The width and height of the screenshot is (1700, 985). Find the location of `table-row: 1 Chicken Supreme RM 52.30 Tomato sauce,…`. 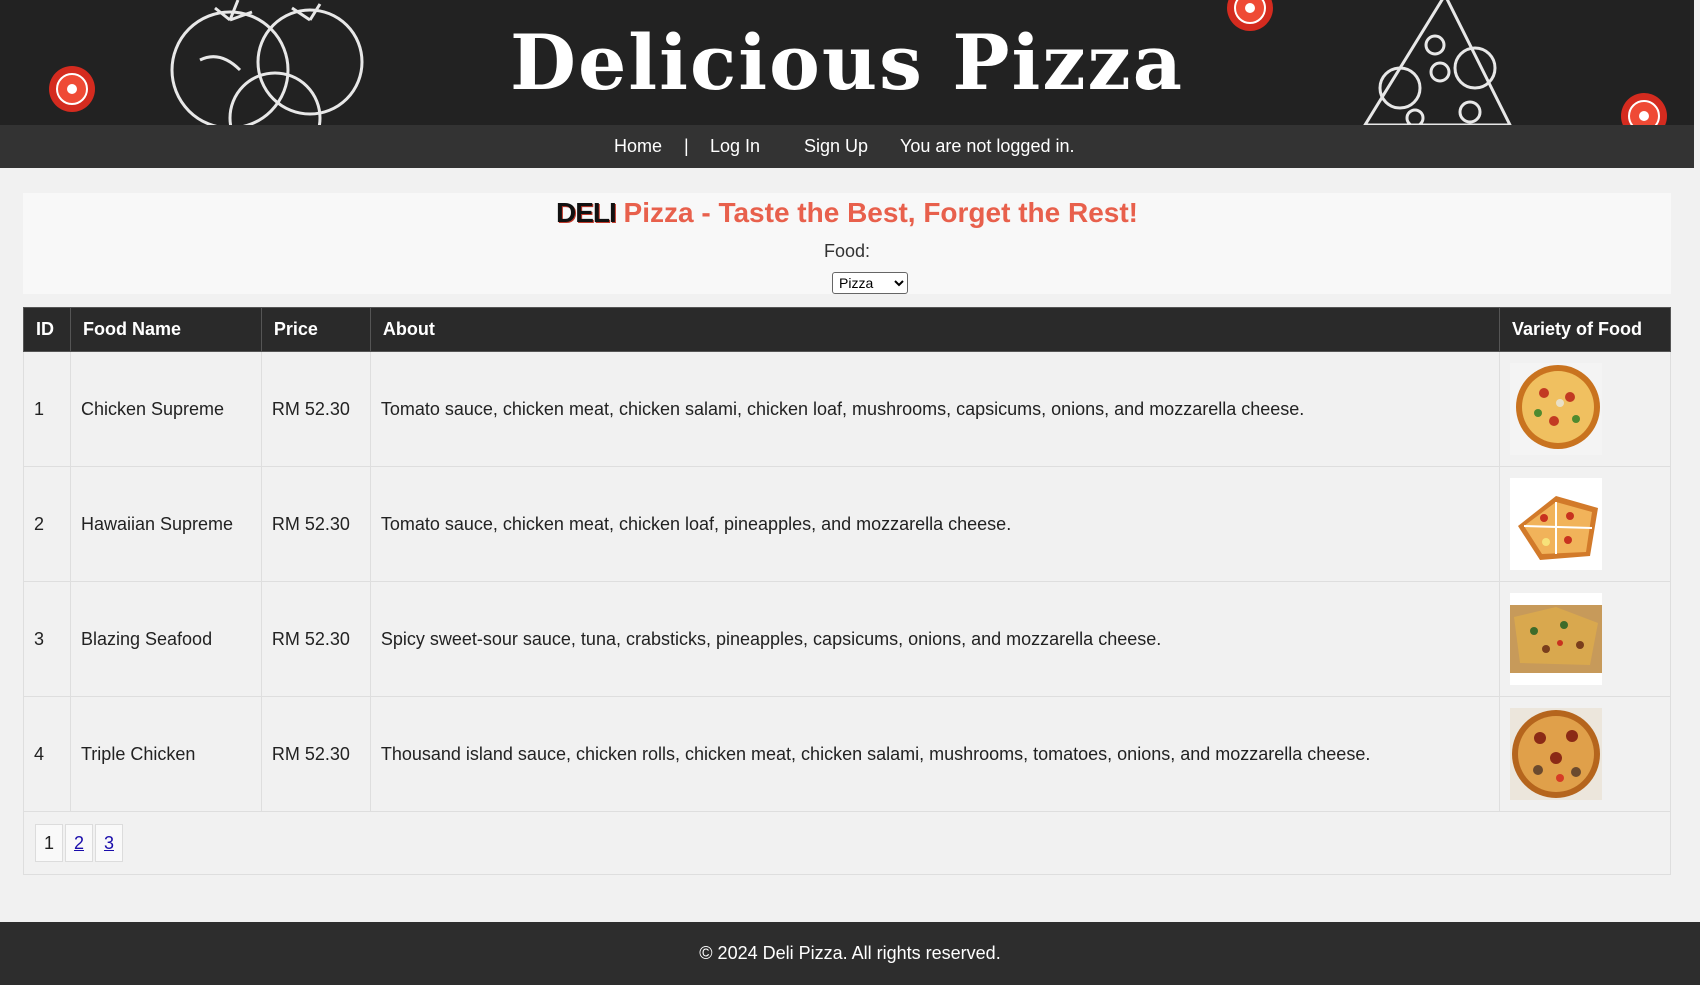

table-row: 1 Chicken Supreme RM 52.30 Tomato sauce,… is located at coordinates (847, 409).